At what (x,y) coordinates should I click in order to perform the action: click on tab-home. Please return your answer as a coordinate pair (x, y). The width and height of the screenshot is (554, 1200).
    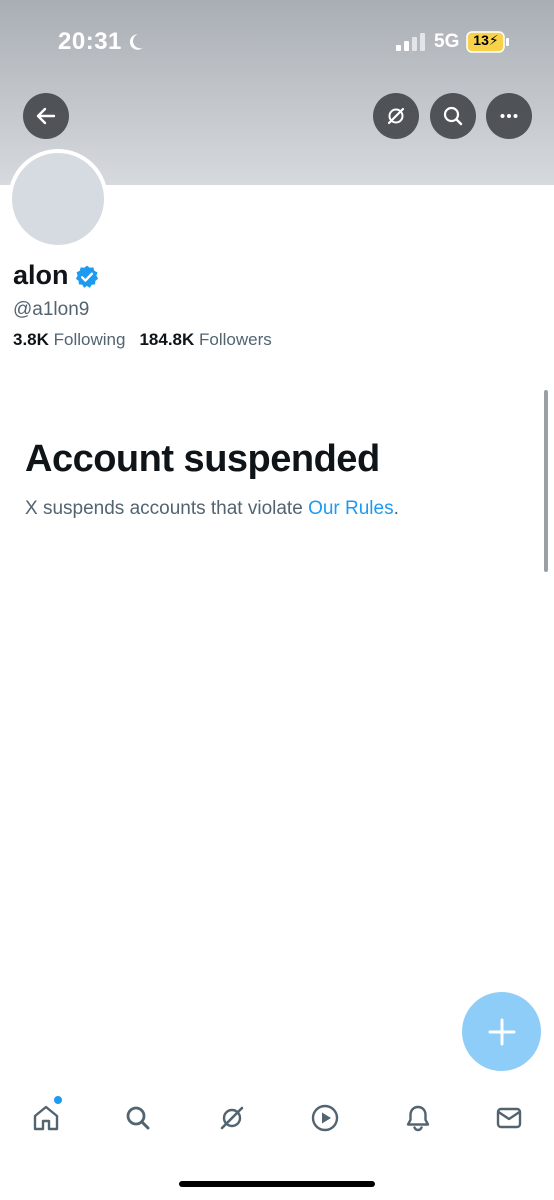
    Looking at the image, I should click on (46, 1118).